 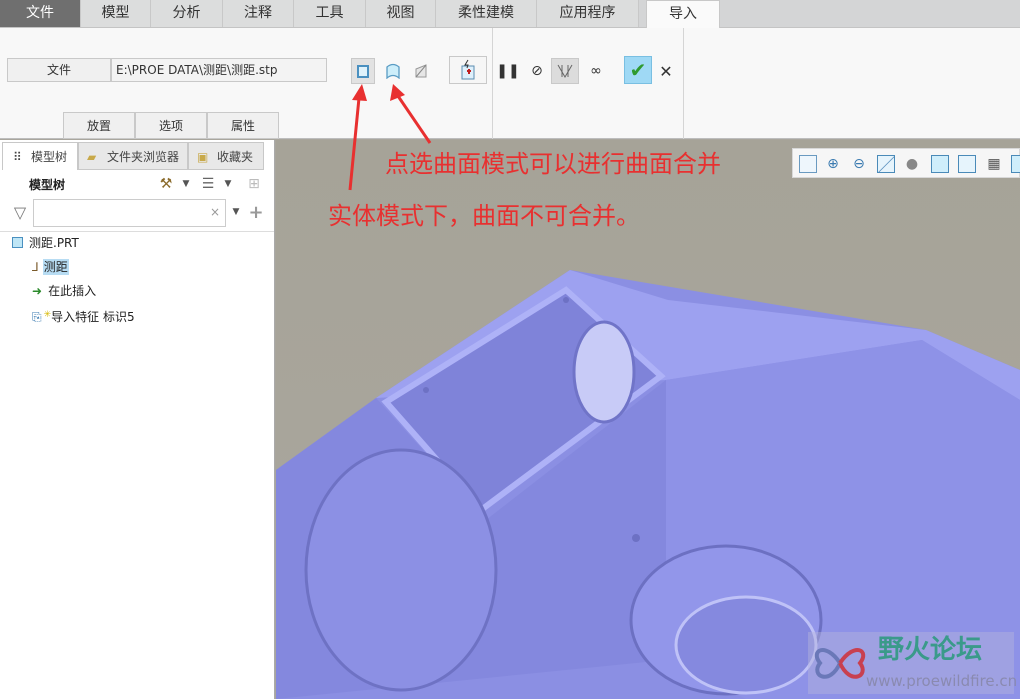 I want to click on model-bore, so click(x=604, y=372).